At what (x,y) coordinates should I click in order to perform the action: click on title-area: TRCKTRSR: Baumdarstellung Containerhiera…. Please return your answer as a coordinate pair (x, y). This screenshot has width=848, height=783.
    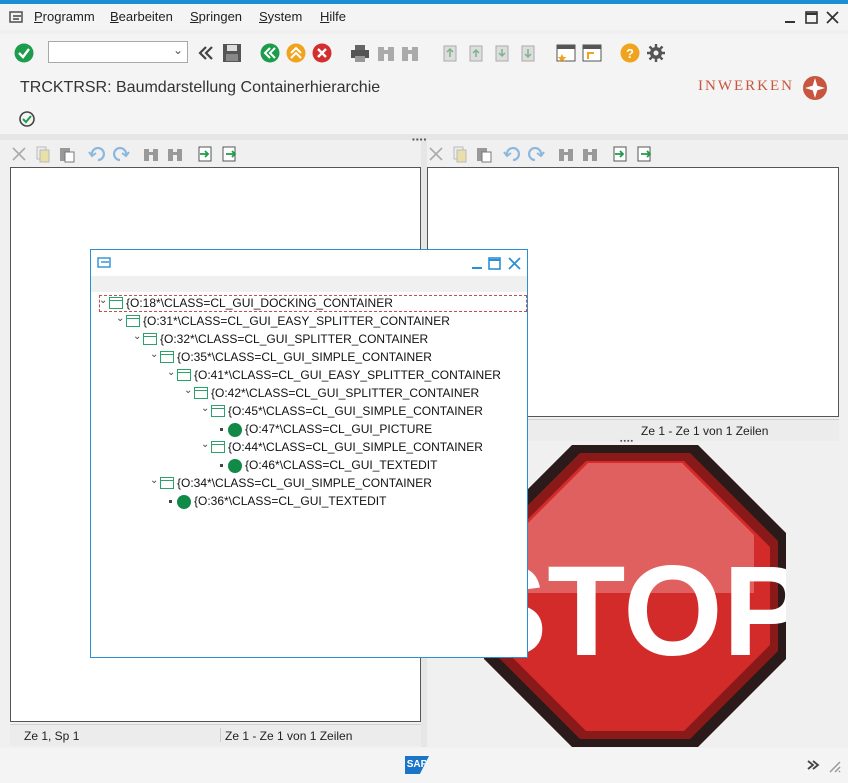
    Looking at the image, I should click on (424, 88).